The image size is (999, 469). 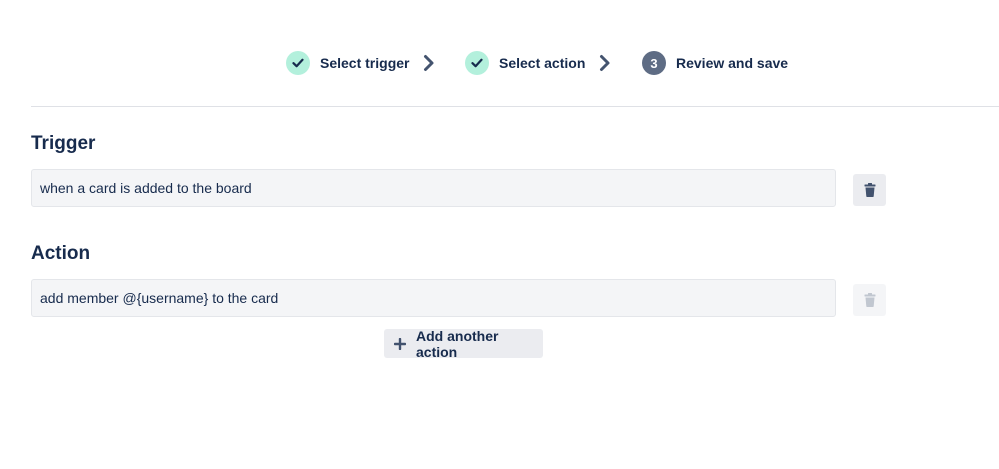 What do you see at coordinates (400, 343) in the screenshot?
I see `plus-icon` at bounding box center [400, 343].